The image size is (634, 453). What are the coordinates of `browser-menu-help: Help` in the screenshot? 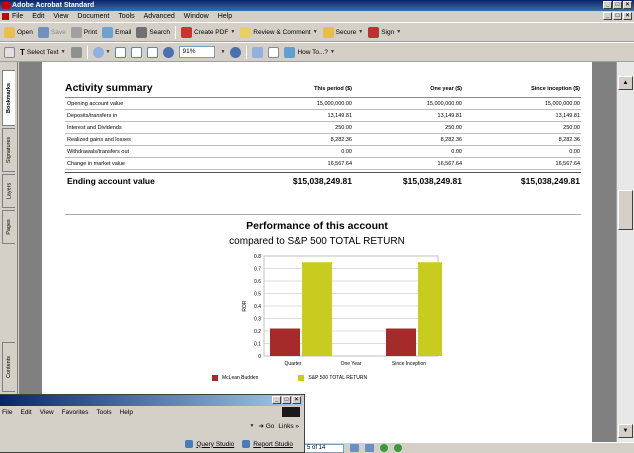 It's located at (126, 412).